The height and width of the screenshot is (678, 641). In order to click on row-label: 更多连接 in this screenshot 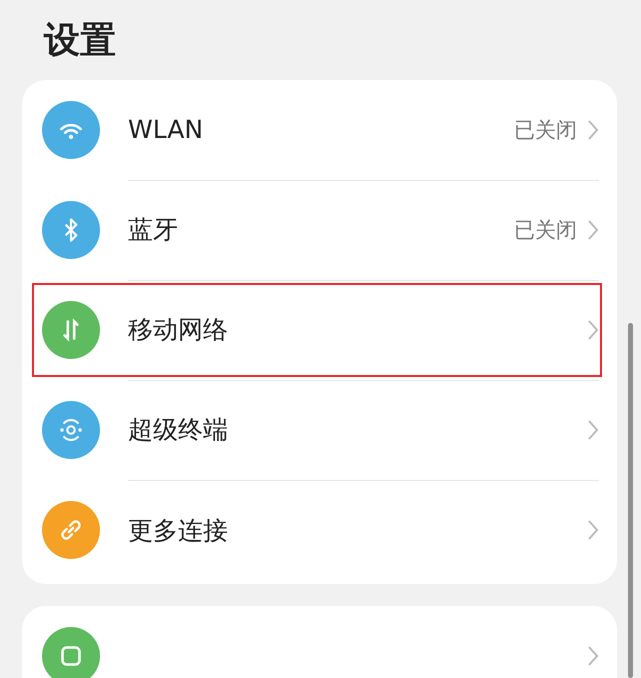, I will do `click(178, 530)`.